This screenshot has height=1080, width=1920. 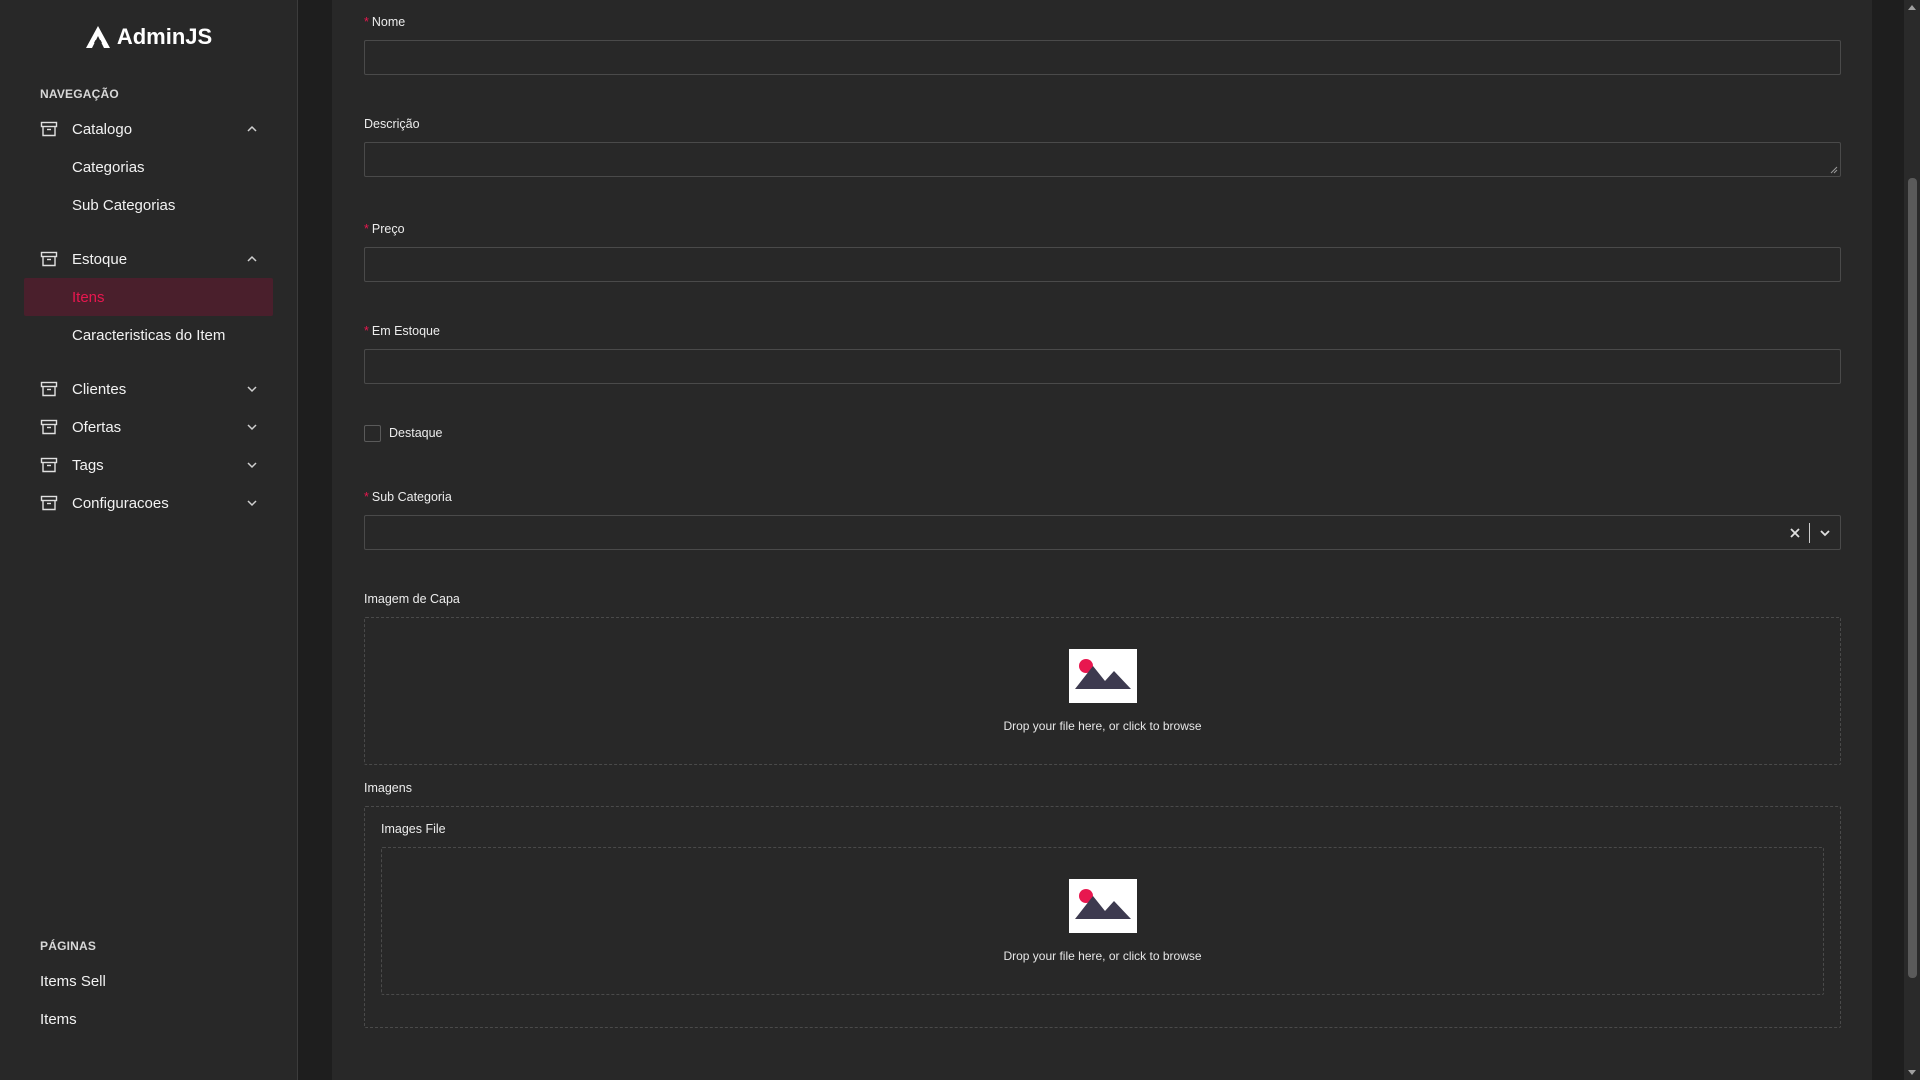 What do you see at coordinates (416, 433) in the screenshot?
I see `destaque-label: Destaque` at bounding box center [416, 433].